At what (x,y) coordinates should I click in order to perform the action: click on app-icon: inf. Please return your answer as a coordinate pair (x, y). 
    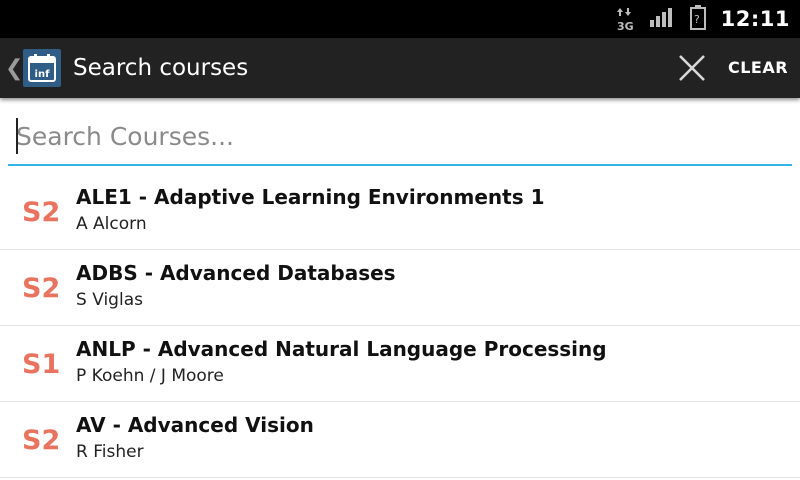
    Looking at the image, I should click on (42, 68).